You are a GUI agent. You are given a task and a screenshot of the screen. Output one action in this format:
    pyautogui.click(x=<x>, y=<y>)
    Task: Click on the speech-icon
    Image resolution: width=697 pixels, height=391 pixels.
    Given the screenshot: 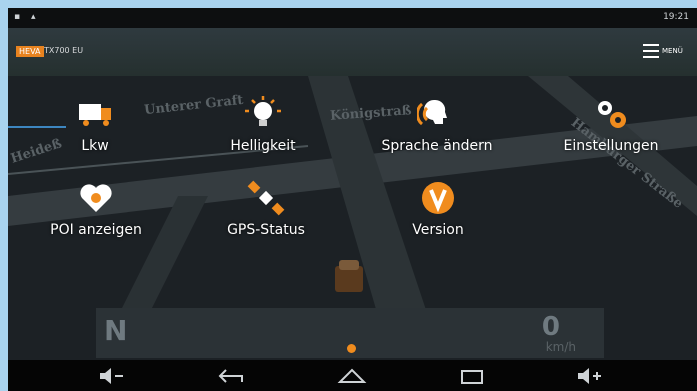 What is the action you would take?
    pyautogui.click(x=432, y=112)
    